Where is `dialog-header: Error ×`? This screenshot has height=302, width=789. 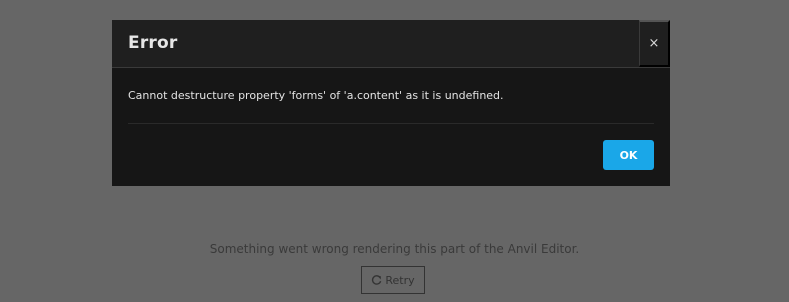
dialog-header: Error × is located at coordinates (391, 44).